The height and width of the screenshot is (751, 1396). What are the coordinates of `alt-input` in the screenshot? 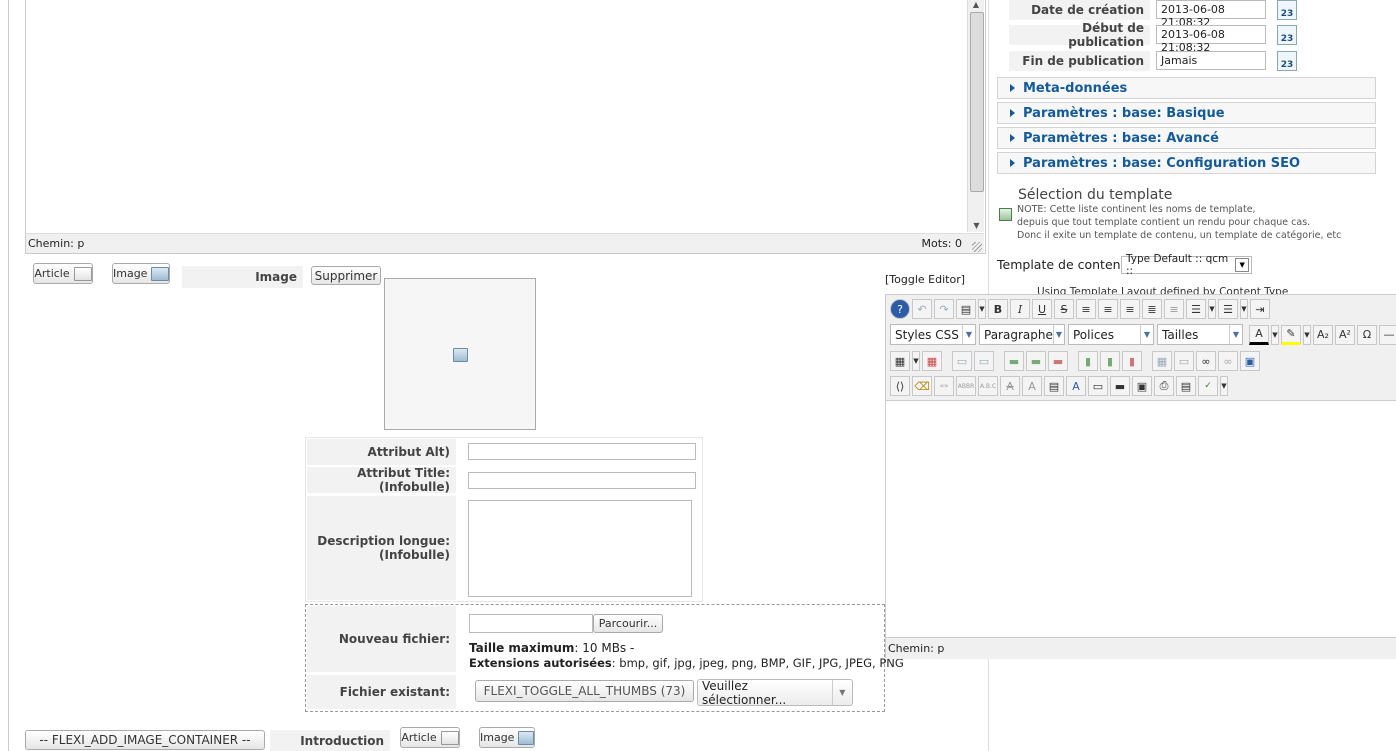 It's located at (582, 451).